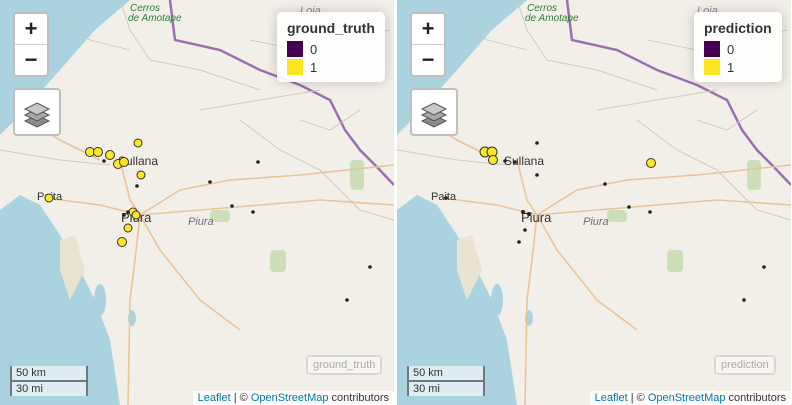 The image size is (792, 405). Describe the element at coordinates (738, 28) in the screenshot. I see `legend-title: prediction` at that location.